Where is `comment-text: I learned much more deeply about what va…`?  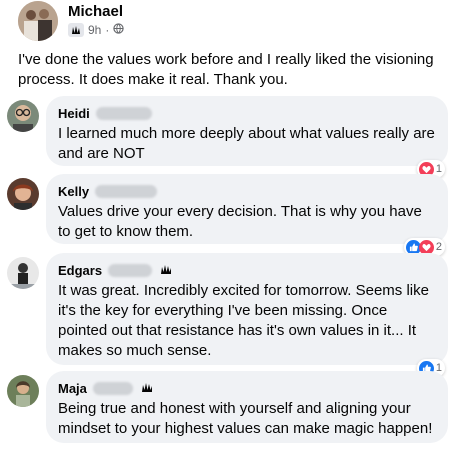
comment-text: I learned much more deeply about what va… is located at coordinates (246, 143).